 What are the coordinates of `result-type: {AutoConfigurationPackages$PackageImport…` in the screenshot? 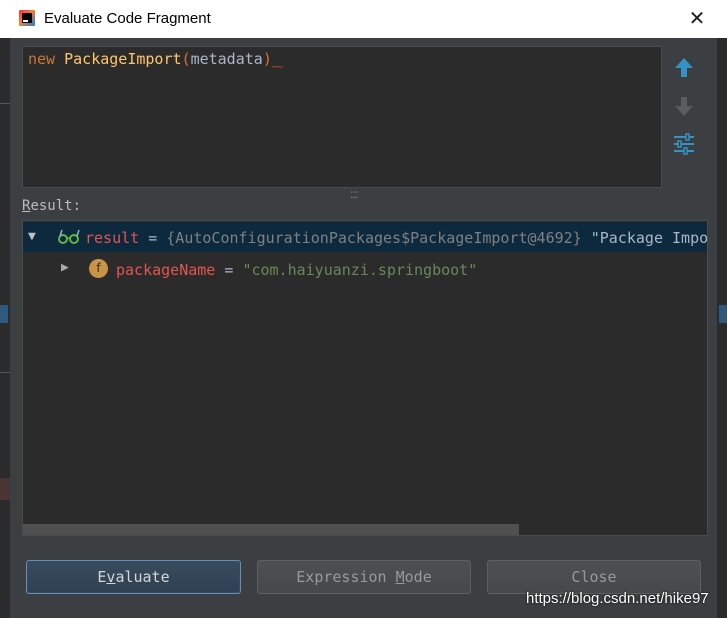 It's located at (374, 238).